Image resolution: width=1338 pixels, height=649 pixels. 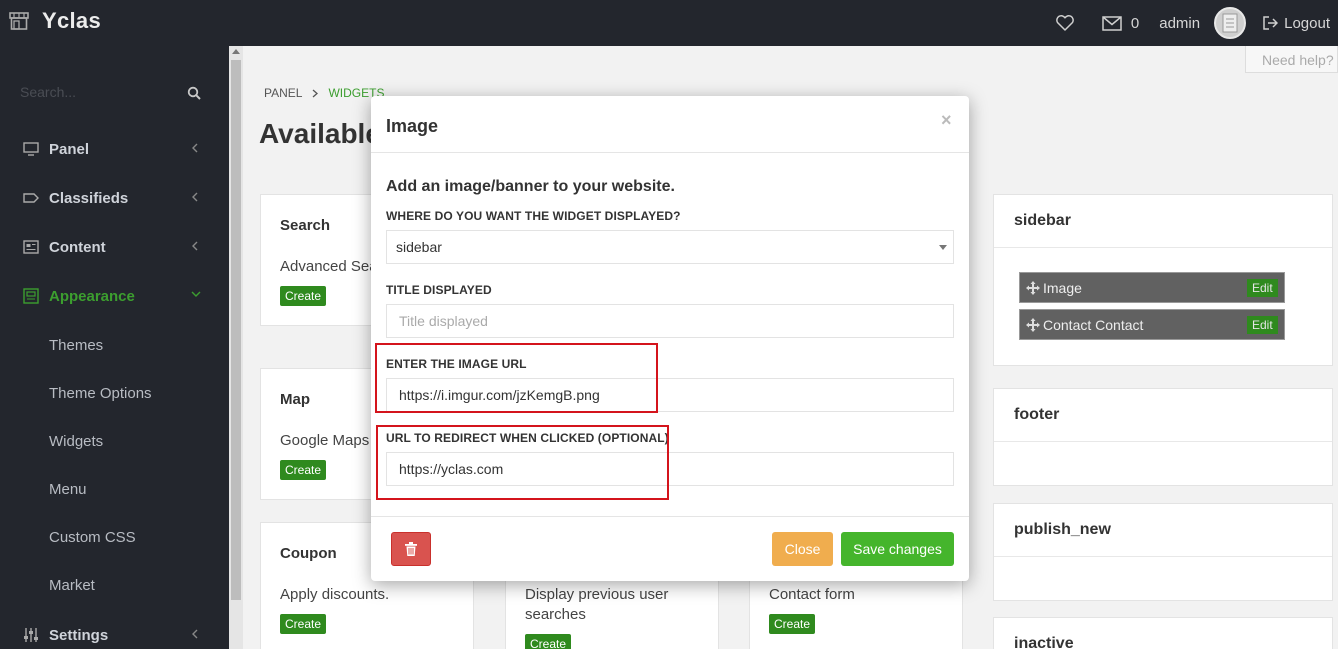 I want to click on placeholder-select: sidebar, so click(x=670, y=247).